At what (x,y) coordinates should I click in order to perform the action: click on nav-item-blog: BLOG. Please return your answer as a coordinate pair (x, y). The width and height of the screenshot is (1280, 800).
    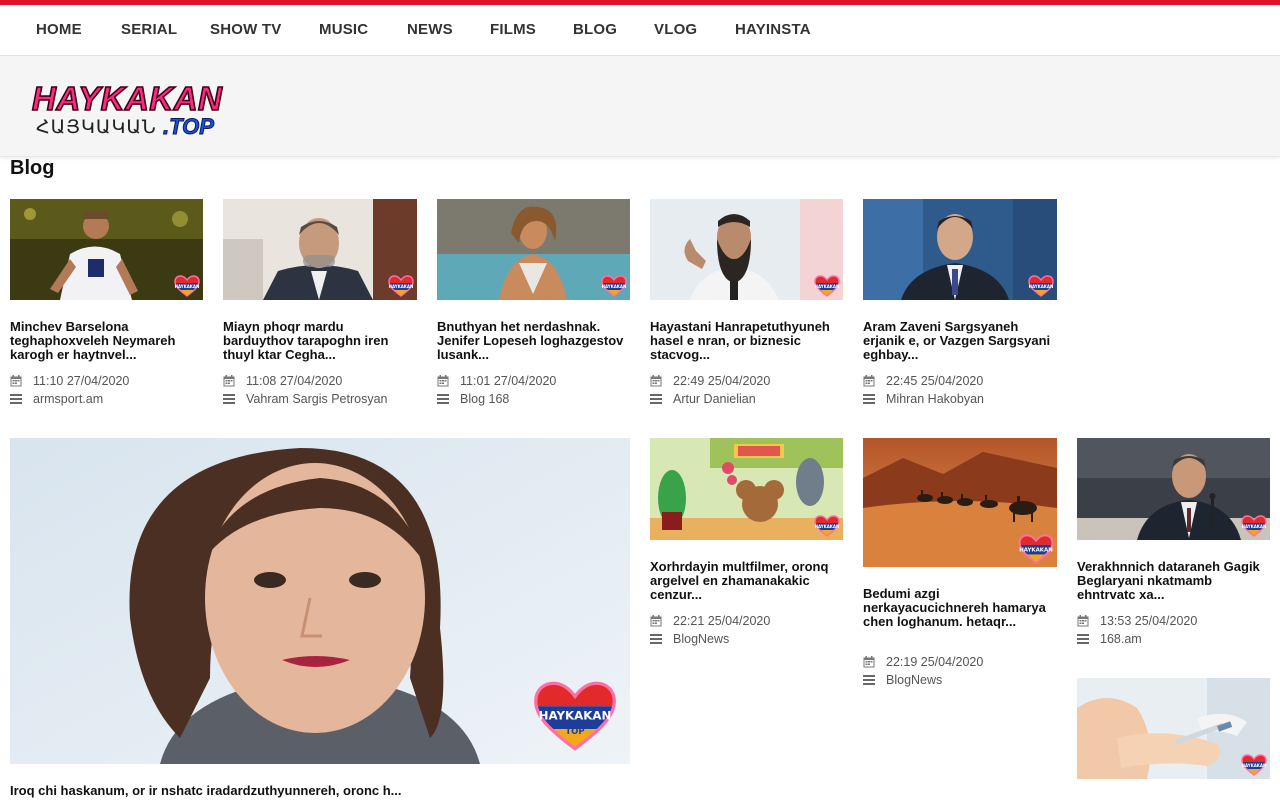
    Looking at the image, I should click on (595, 29).